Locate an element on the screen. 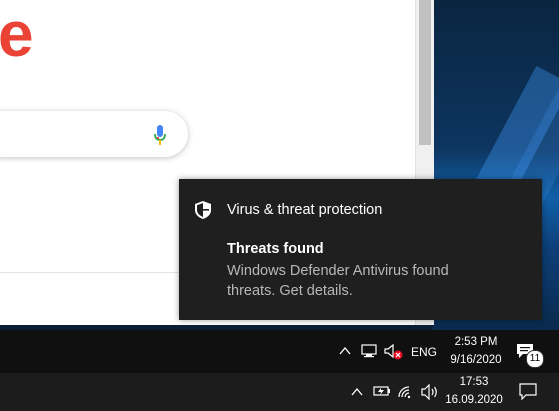 This screenshot has width=559, height=411. notification-title: Threats found is located at coordinates (275, 249).